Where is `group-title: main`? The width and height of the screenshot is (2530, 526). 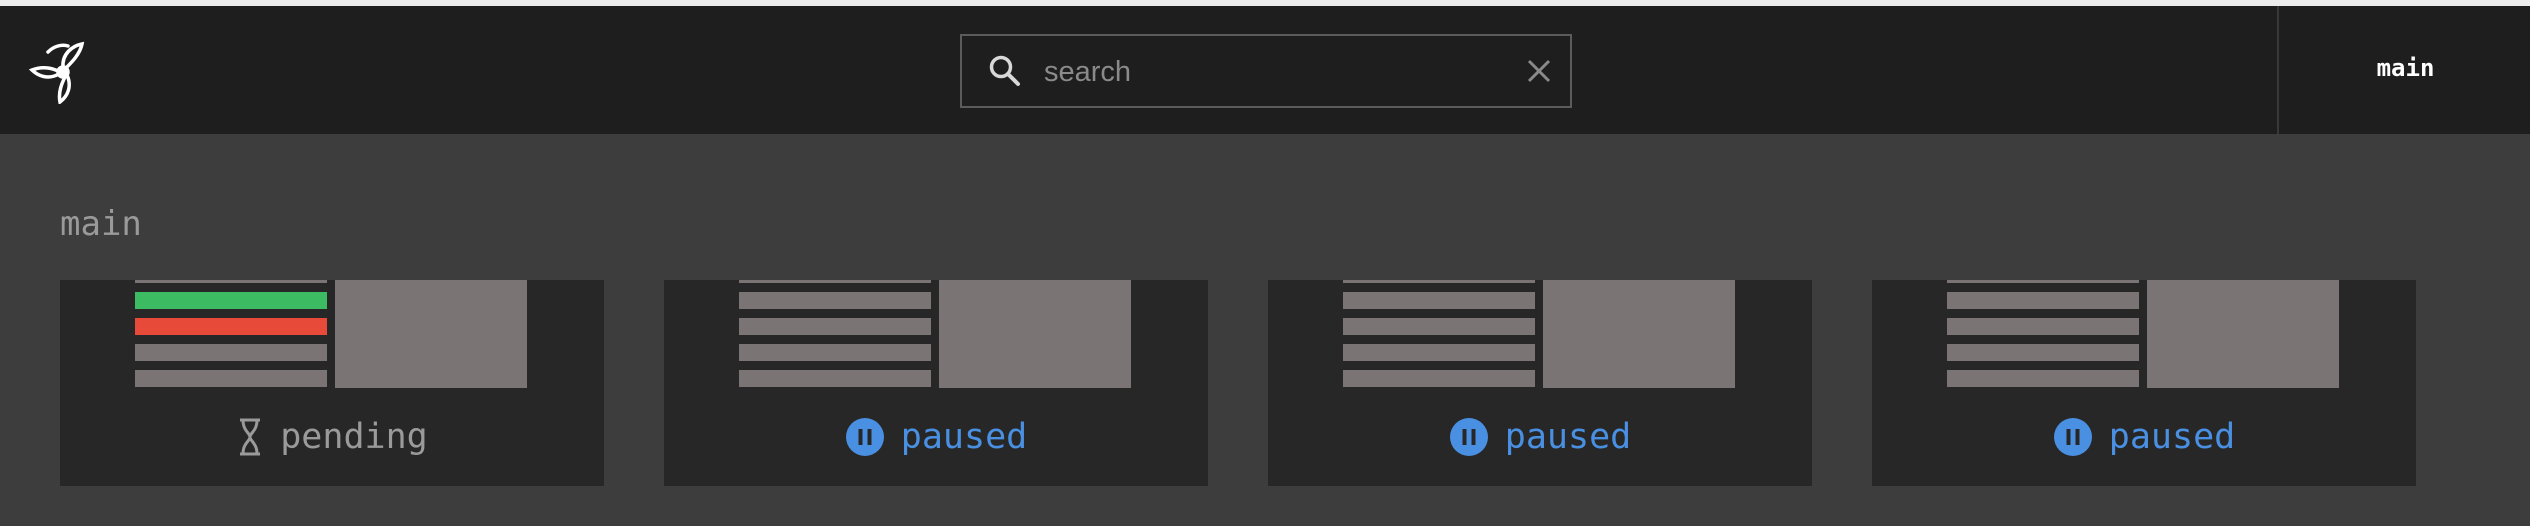 group-title: main is located at coordinates (101, 224).